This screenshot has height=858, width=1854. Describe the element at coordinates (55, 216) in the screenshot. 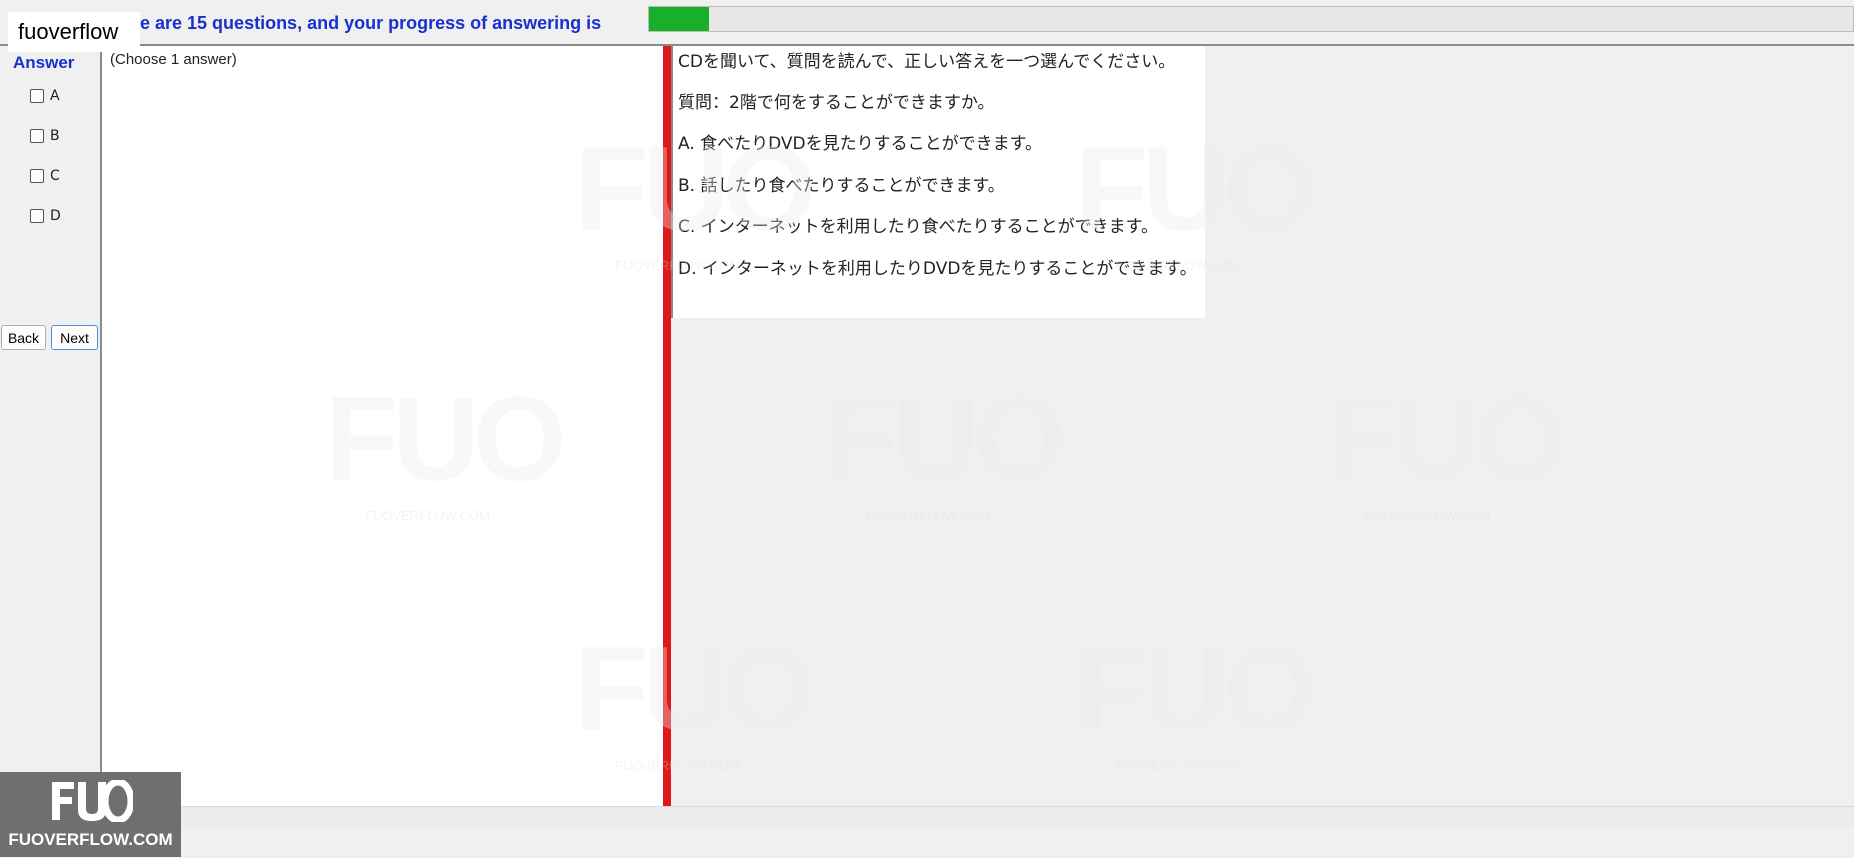

I see `answer-option-label: D` at that location.